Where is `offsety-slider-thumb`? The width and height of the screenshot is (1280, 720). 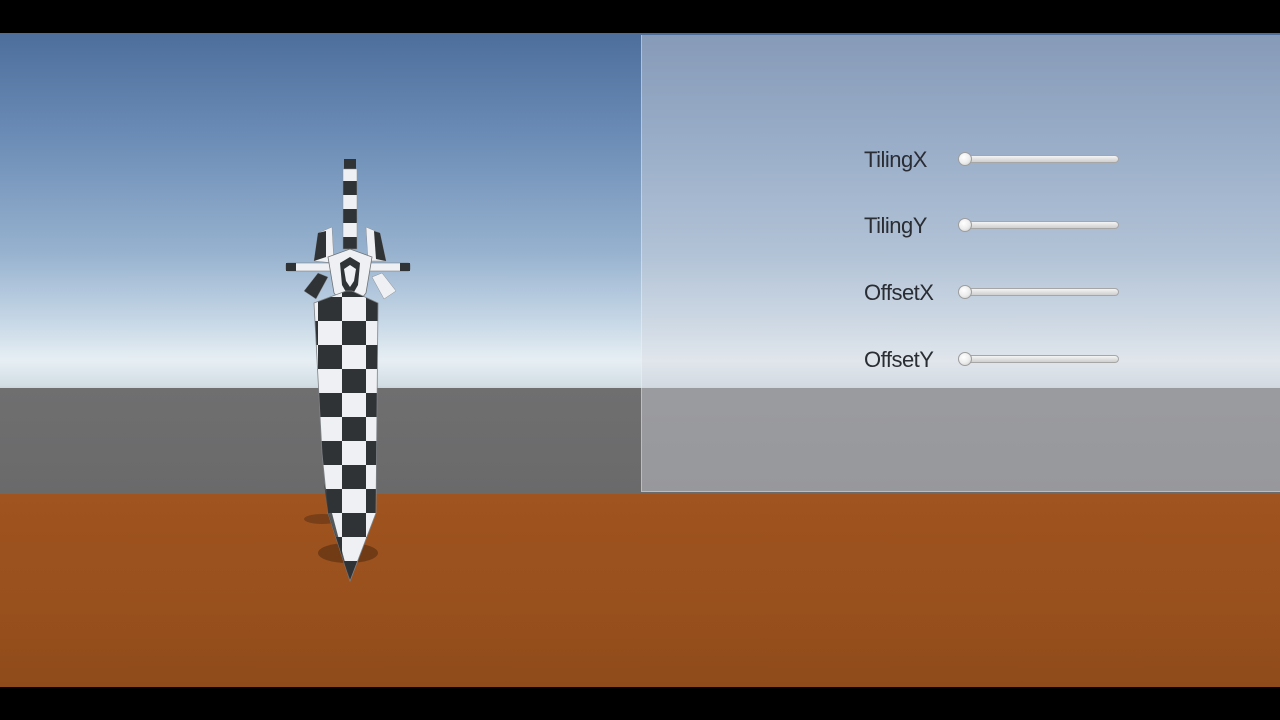 offsety-slider-thumb is located at coordinates (965, 359).